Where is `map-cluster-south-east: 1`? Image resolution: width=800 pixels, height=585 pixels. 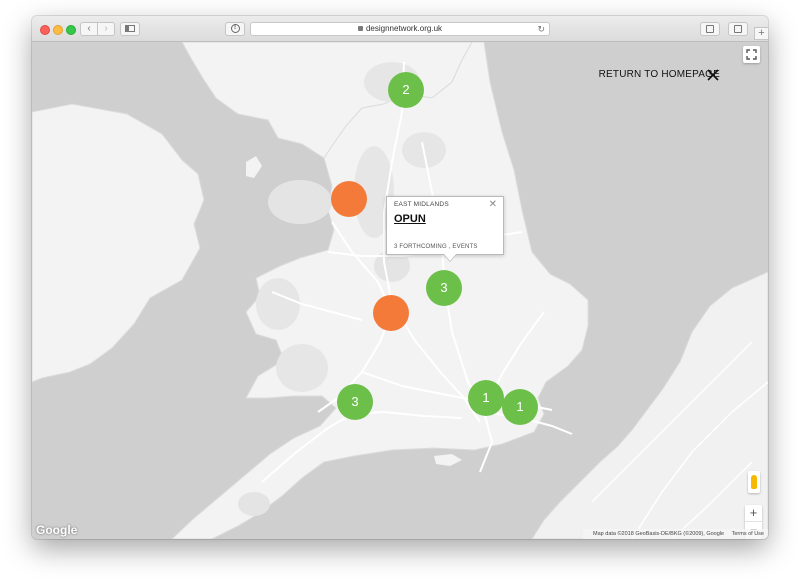
map-cluster-south-east: 1 is located at coordinates (520, 407).